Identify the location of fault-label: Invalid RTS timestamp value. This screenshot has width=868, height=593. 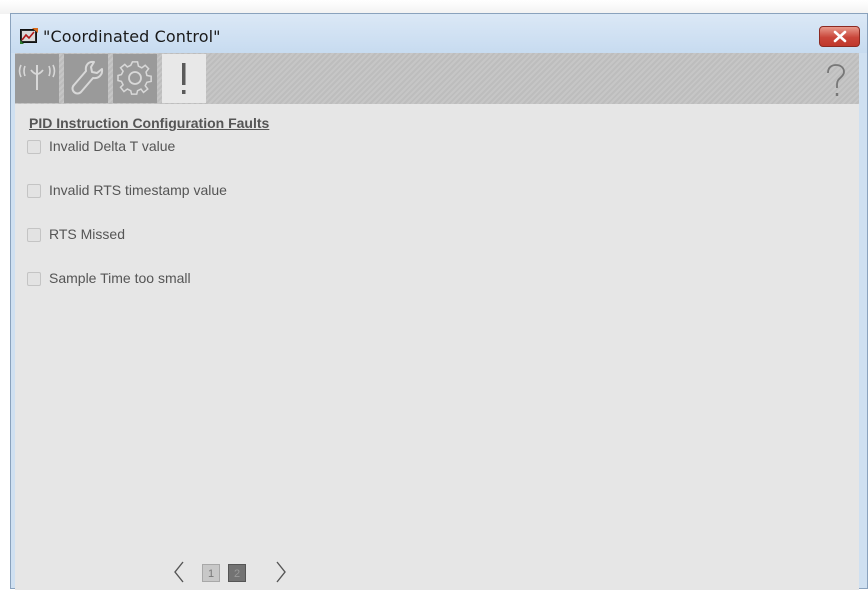
(138, 190).